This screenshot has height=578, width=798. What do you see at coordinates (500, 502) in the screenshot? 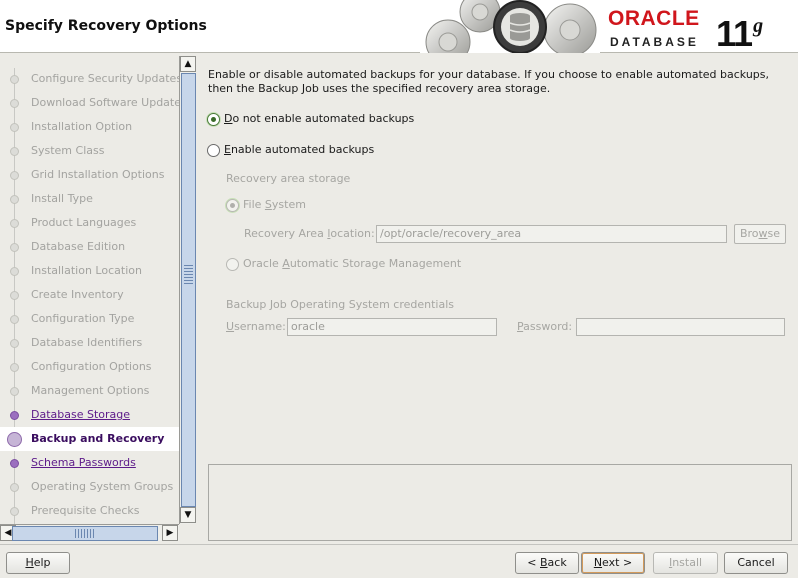
I see `message-area` at bounding box center [500, 502].